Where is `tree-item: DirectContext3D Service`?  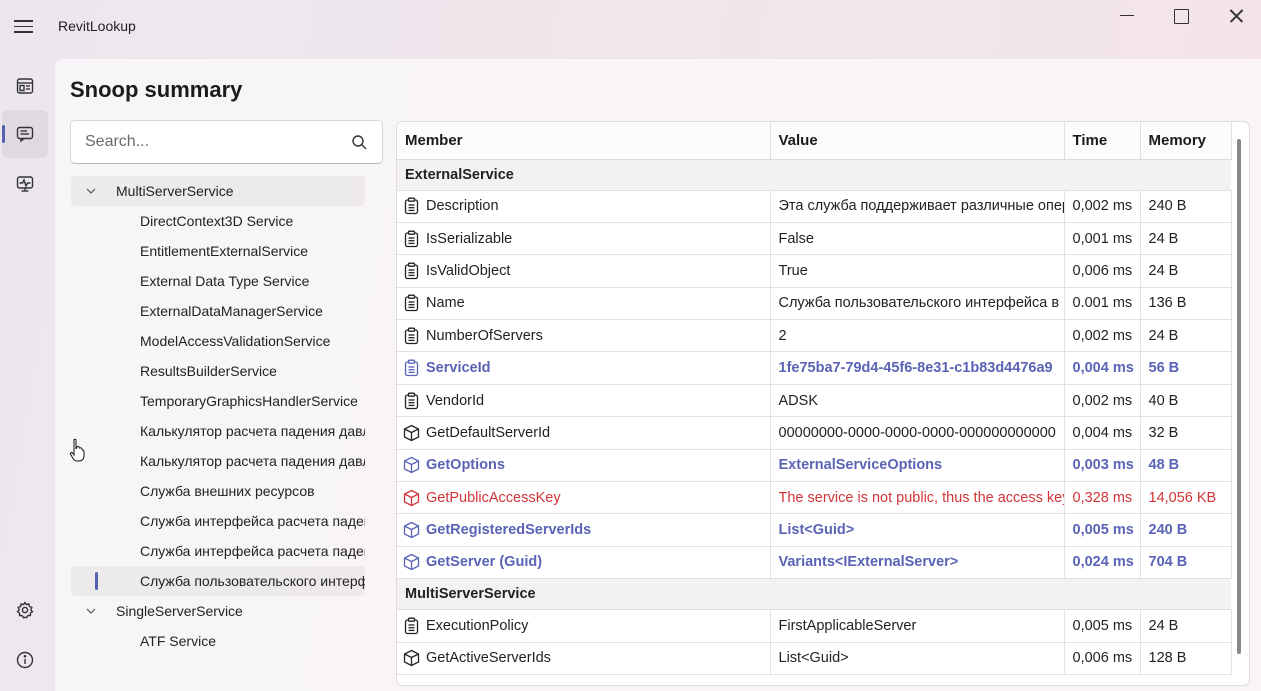 tree-item: DirectContext3D Service is located at coordinates (218, 221).